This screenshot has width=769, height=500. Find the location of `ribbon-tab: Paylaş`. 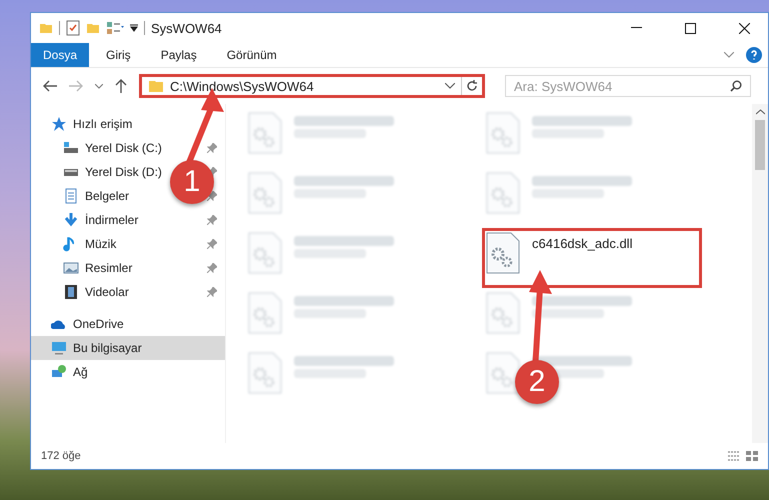

ribbon-tab: Paylaş is located at coordinates (179, 55).